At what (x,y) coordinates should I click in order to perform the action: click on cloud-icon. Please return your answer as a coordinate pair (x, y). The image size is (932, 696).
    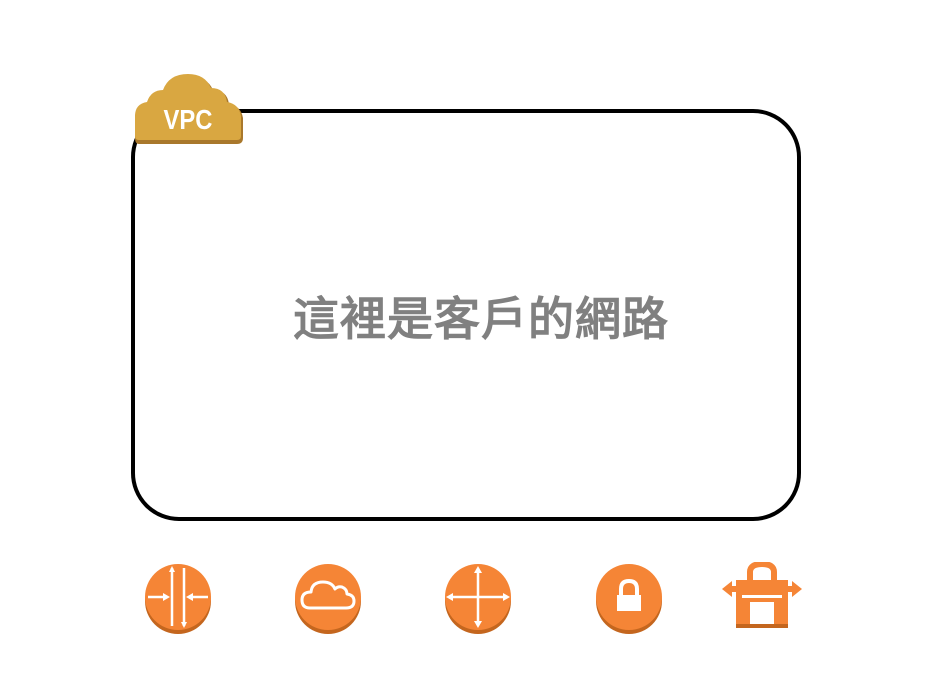
    Looking at the image, I should click on (328, 599).